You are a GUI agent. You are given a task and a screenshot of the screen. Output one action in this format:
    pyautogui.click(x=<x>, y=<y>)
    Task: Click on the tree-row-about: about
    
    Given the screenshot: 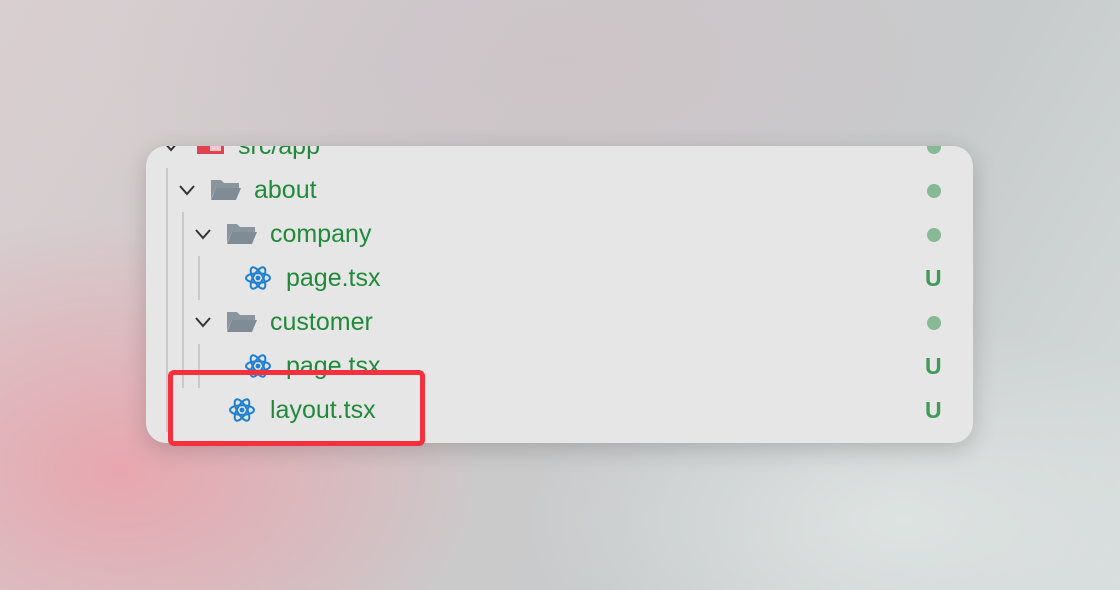 What is the action you would take?
    pyautogui.click(x=559, y=190)
    